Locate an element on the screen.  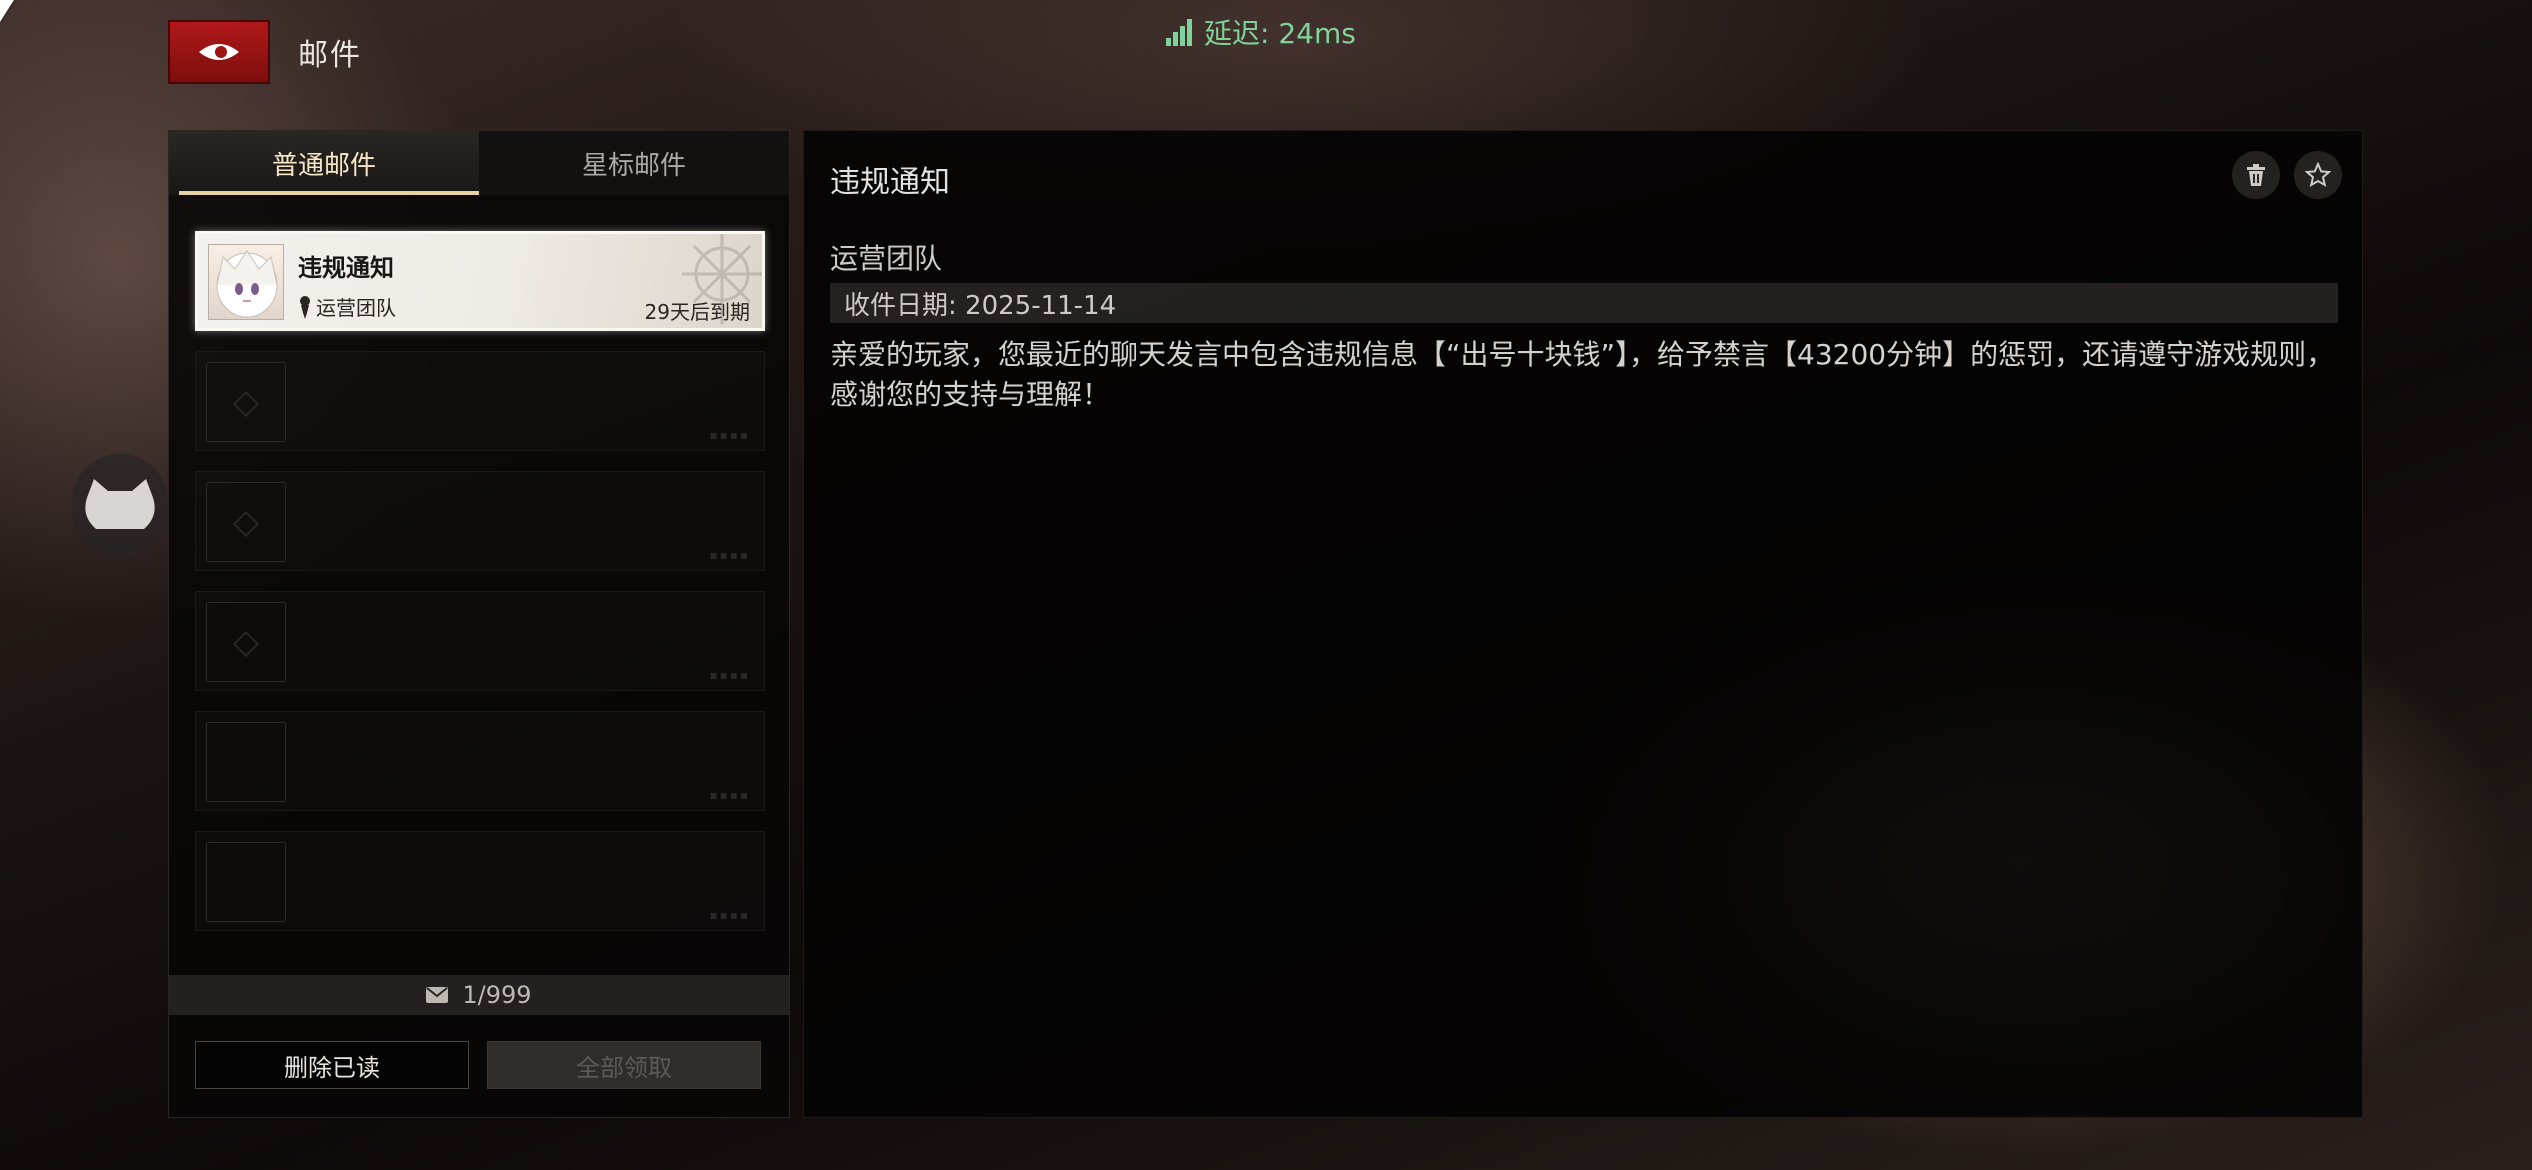
mail-item-selected: 违规通知 运营团队 29天后到期 is located at coordinates (480, 281).